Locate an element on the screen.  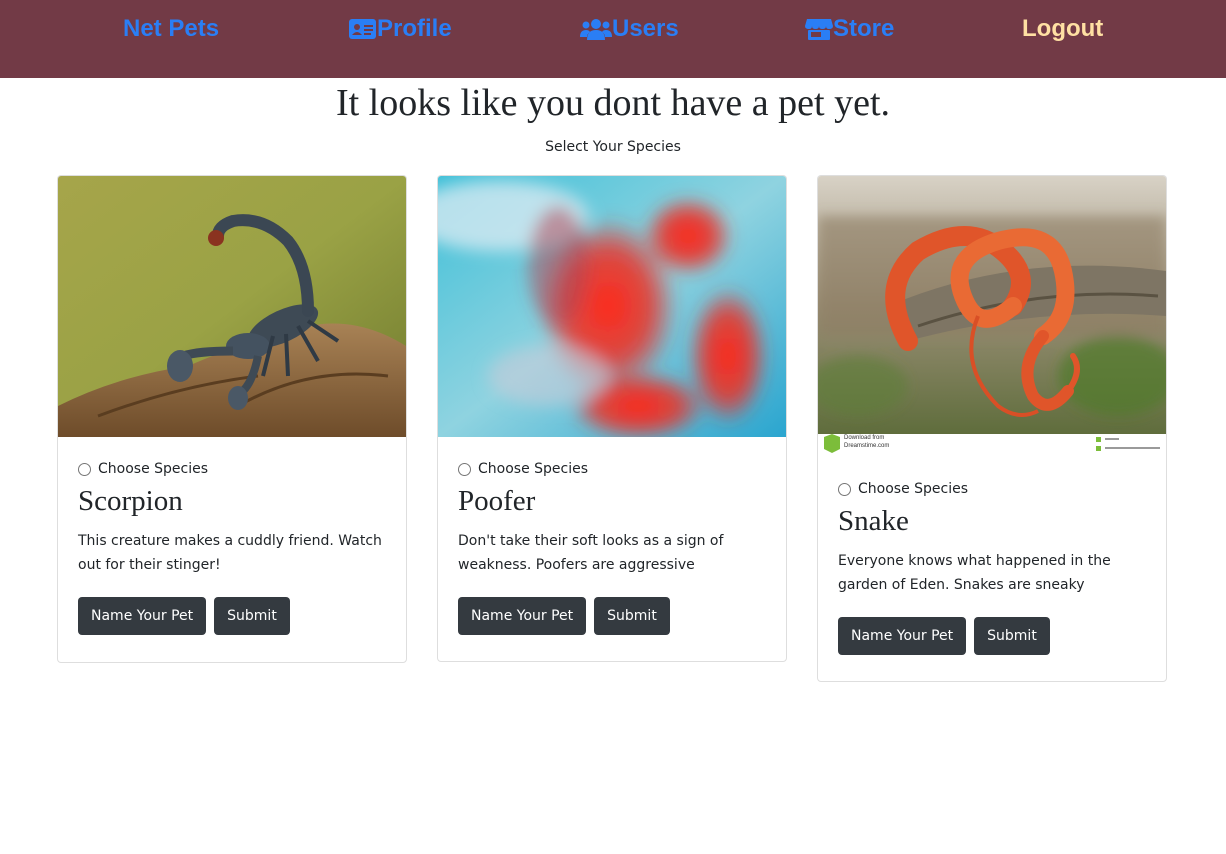
page-subtitle: Select Your Species is located at coordinates (613, 147).